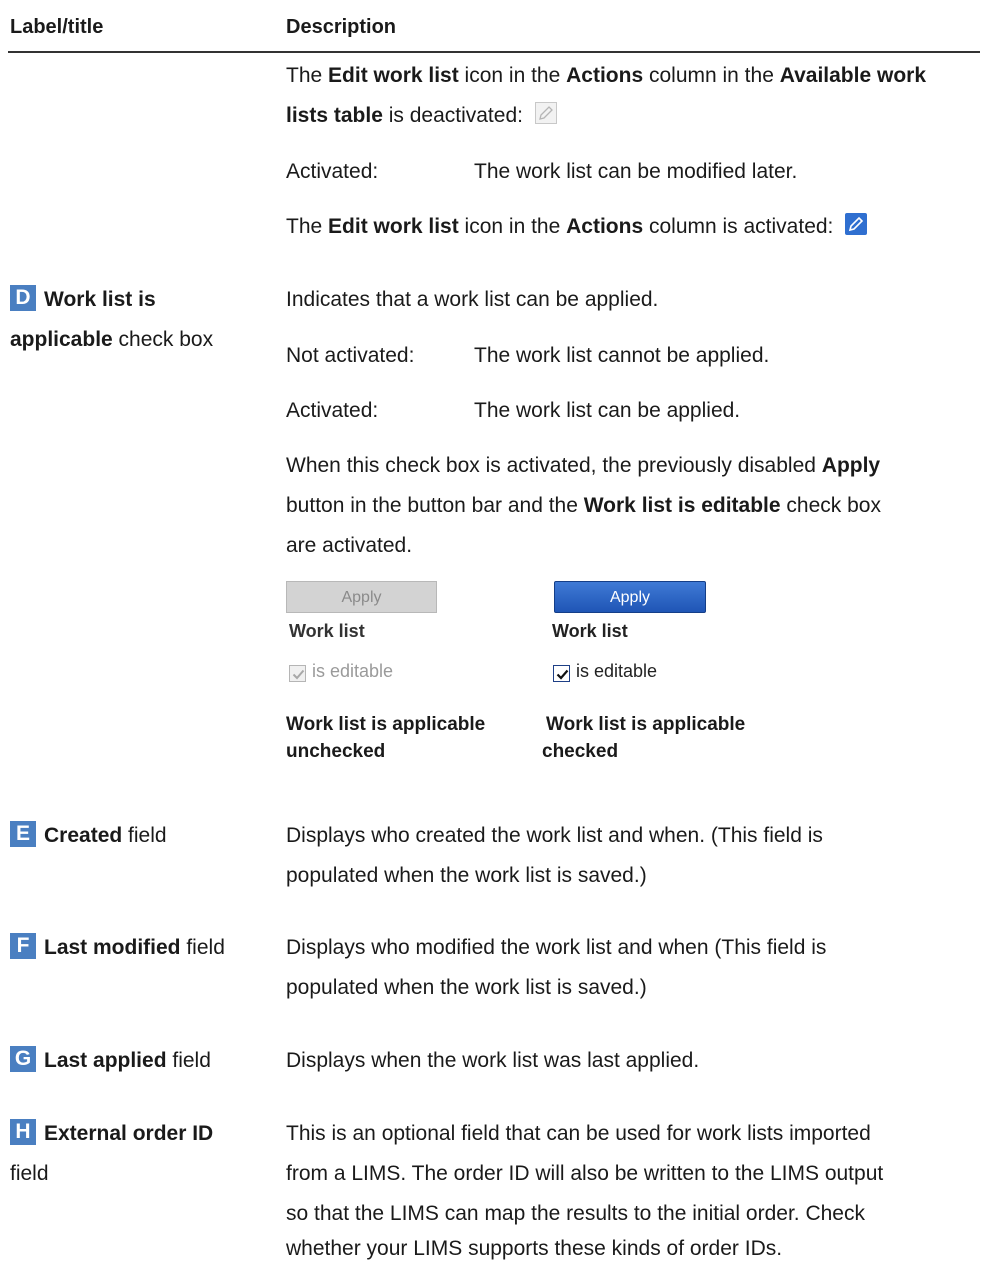  What do you see at coordinates (545, 113) in the screenshot?
I see `pencil-disabled-icon` at bounding box center [545, 113].